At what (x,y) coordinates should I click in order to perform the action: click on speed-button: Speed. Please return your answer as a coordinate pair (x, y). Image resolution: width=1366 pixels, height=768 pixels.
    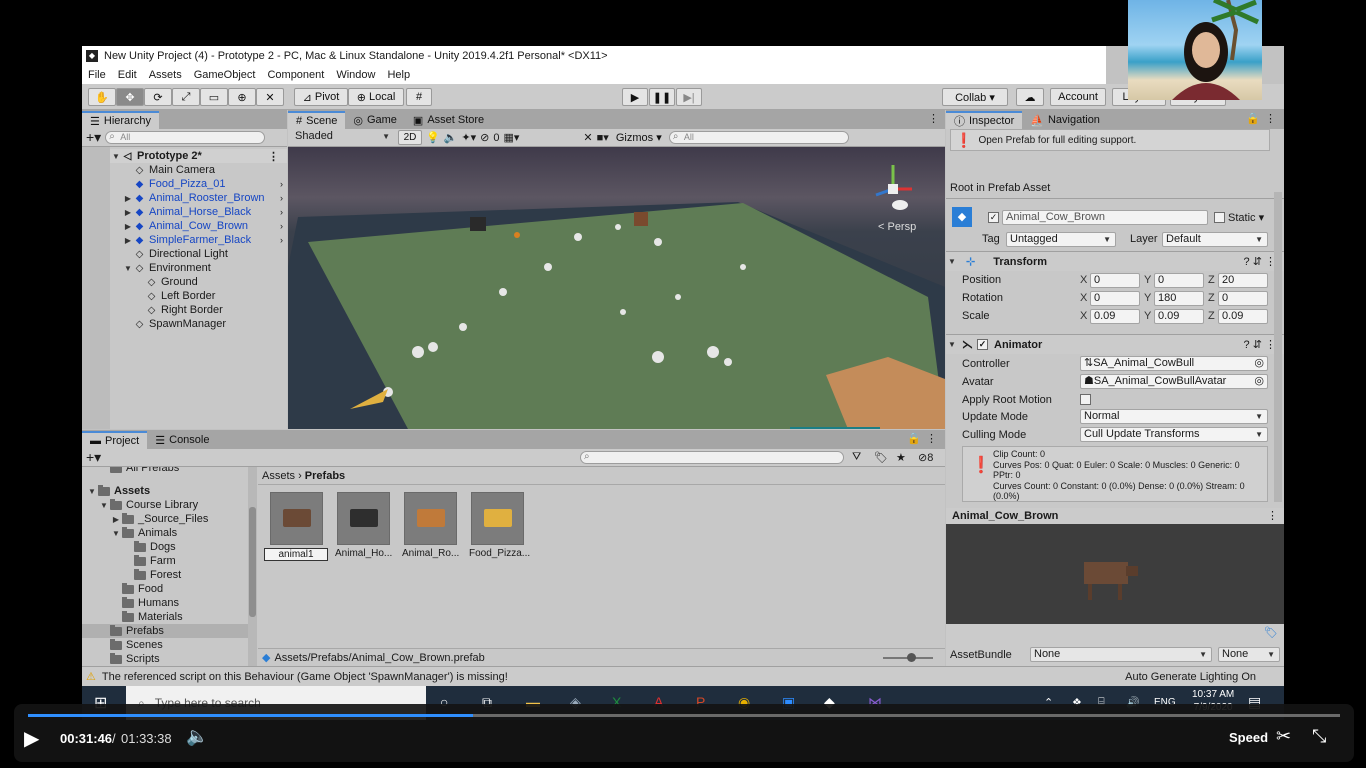
    Looking at the image, I should click on (1248, 737).